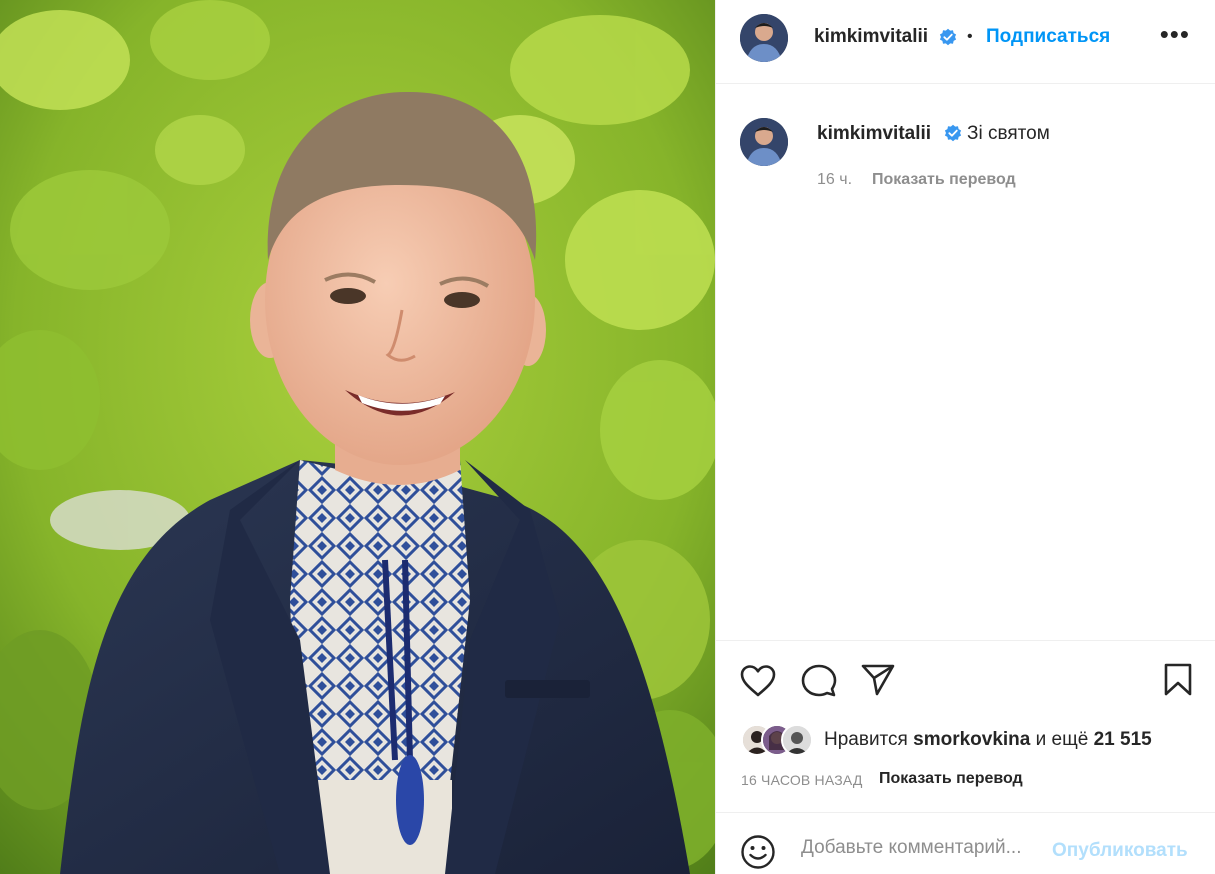 This screenshot has height=874, width=1215. Describe the element at coordinates (965, 42) in the screenshot. I see `post-header: kimkimvitalii • Подписаться •••` at that location.